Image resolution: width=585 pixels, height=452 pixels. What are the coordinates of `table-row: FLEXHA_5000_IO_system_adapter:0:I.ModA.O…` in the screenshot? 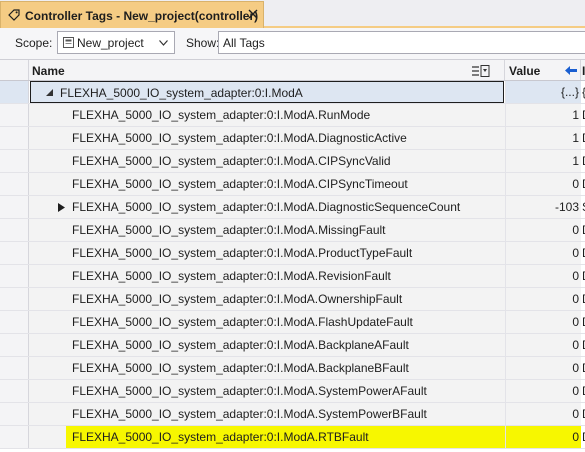 It's located at (292, 299).